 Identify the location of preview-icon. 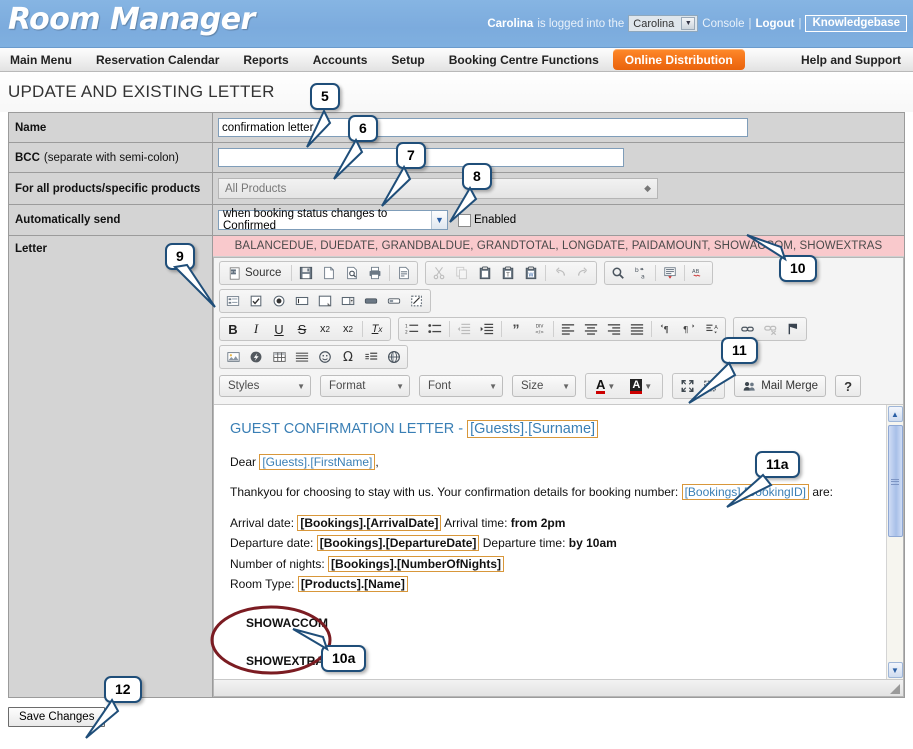
(352, 273).